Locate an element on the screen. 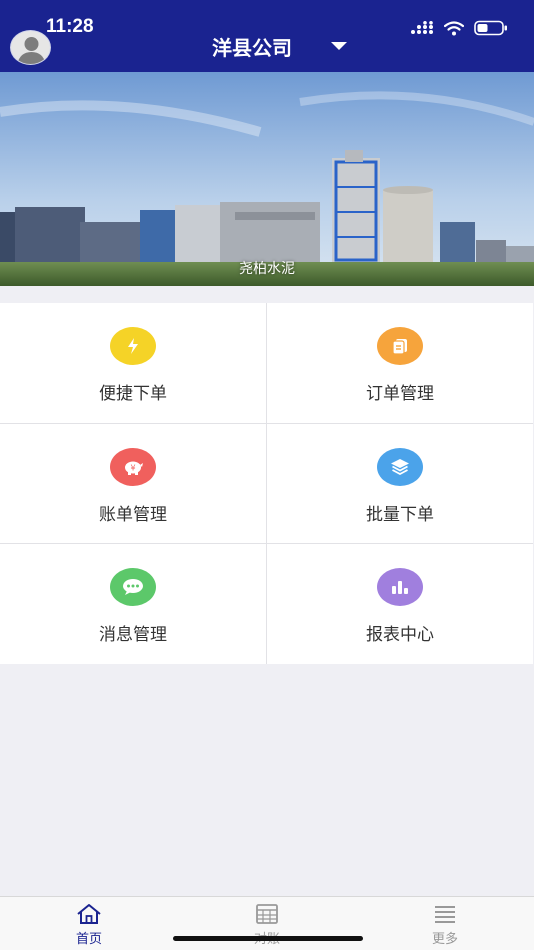  menu-tile-label: 报表中心 is located at coordinates (400, 635).